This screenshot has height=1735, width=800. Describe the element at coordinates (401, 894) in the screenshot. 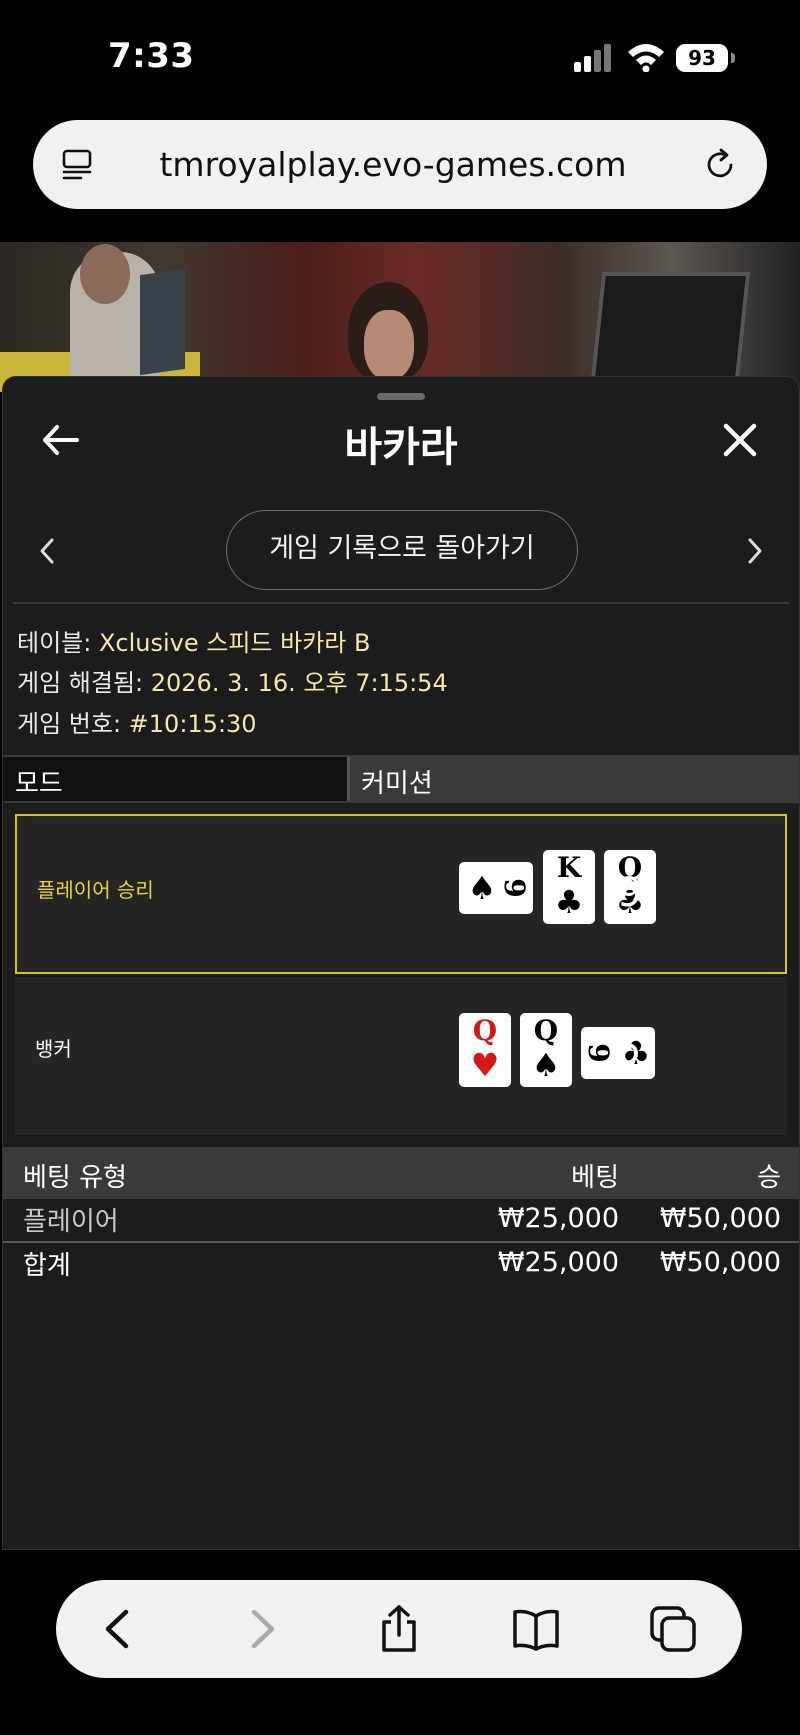

I see `player-result: 플레이어 승리 ♠ 9 K ♣ Q ♣ 9` at that location.